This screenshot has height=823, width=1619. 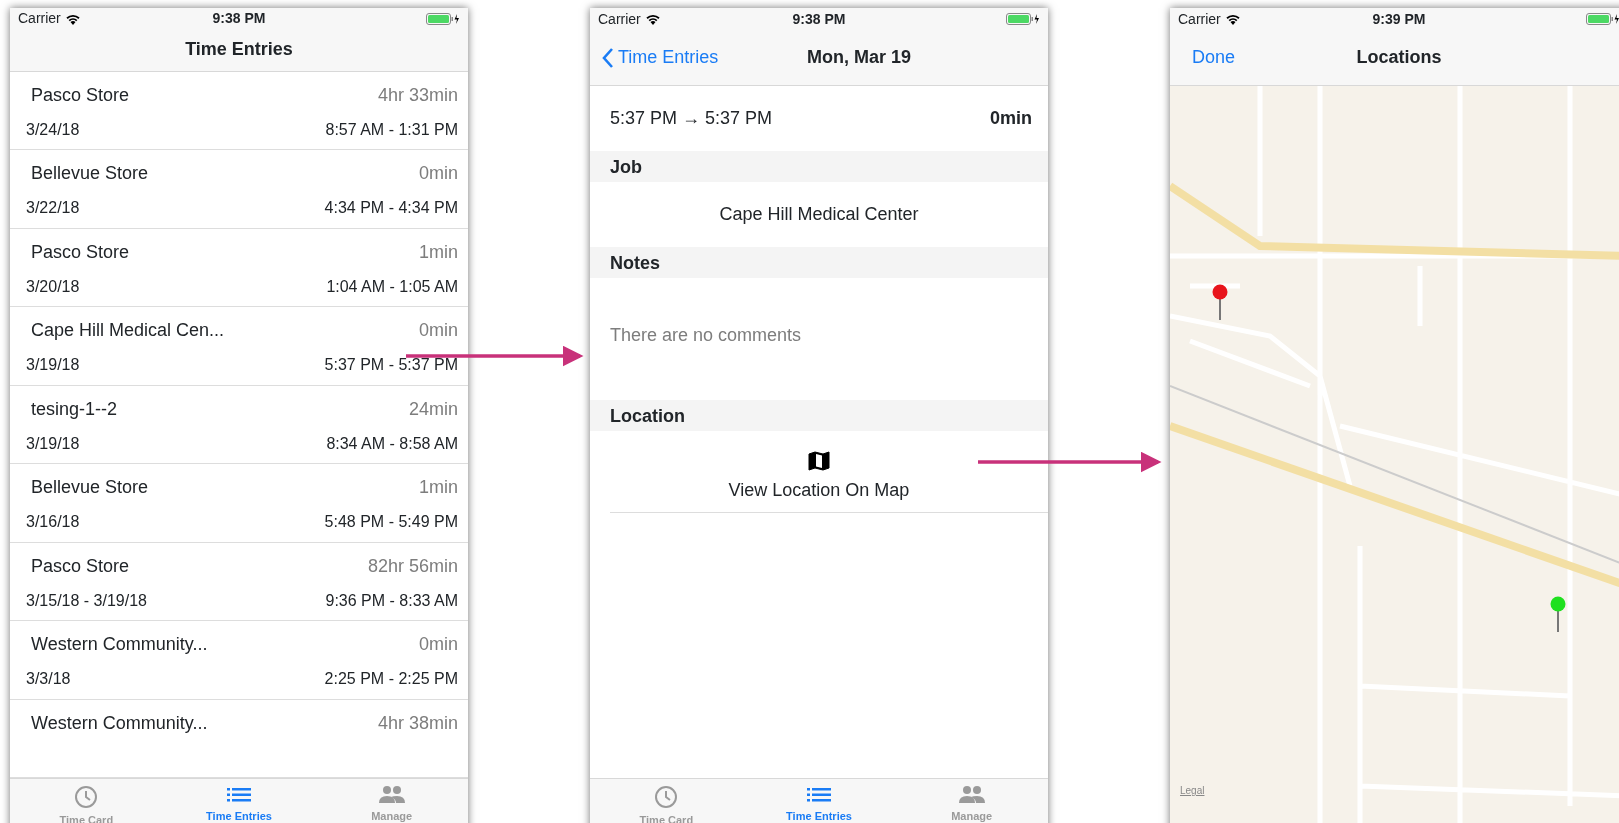 What do you see at coordinates (819, 415) in the screenshot?
I see `section-header: Location` at bounding box center [819, 415].